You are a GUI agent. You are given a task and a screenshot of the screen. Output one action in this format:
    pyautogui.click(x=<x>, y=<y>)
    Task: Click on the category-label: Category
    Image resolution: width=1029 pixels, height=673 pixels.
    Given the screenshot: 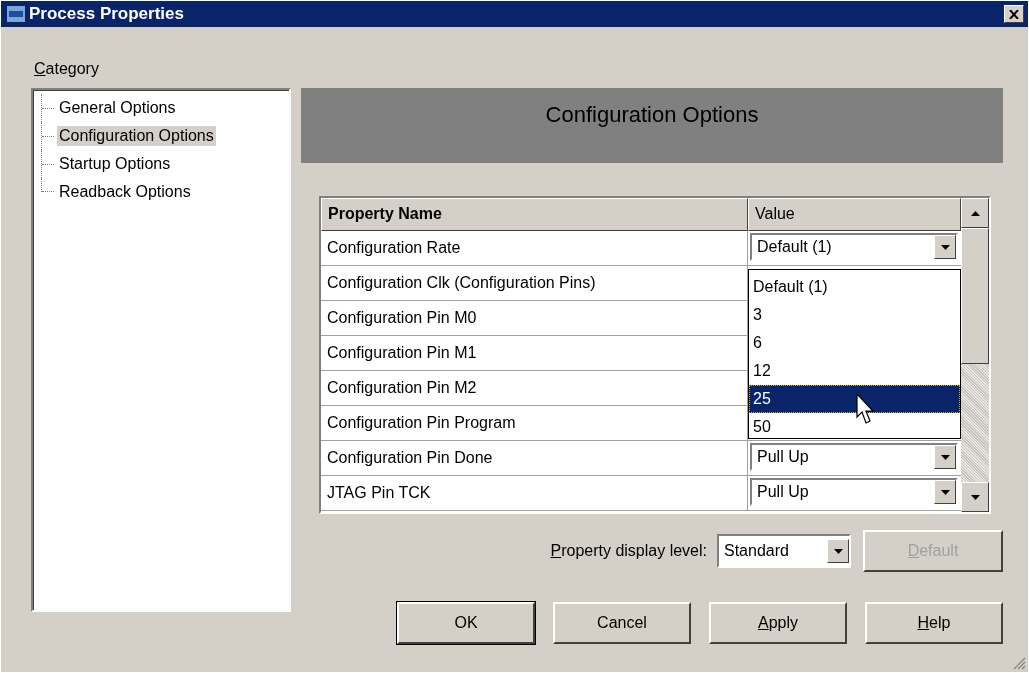 What is the action you would take?
    pyautogui.click(x=67, y=69)
    